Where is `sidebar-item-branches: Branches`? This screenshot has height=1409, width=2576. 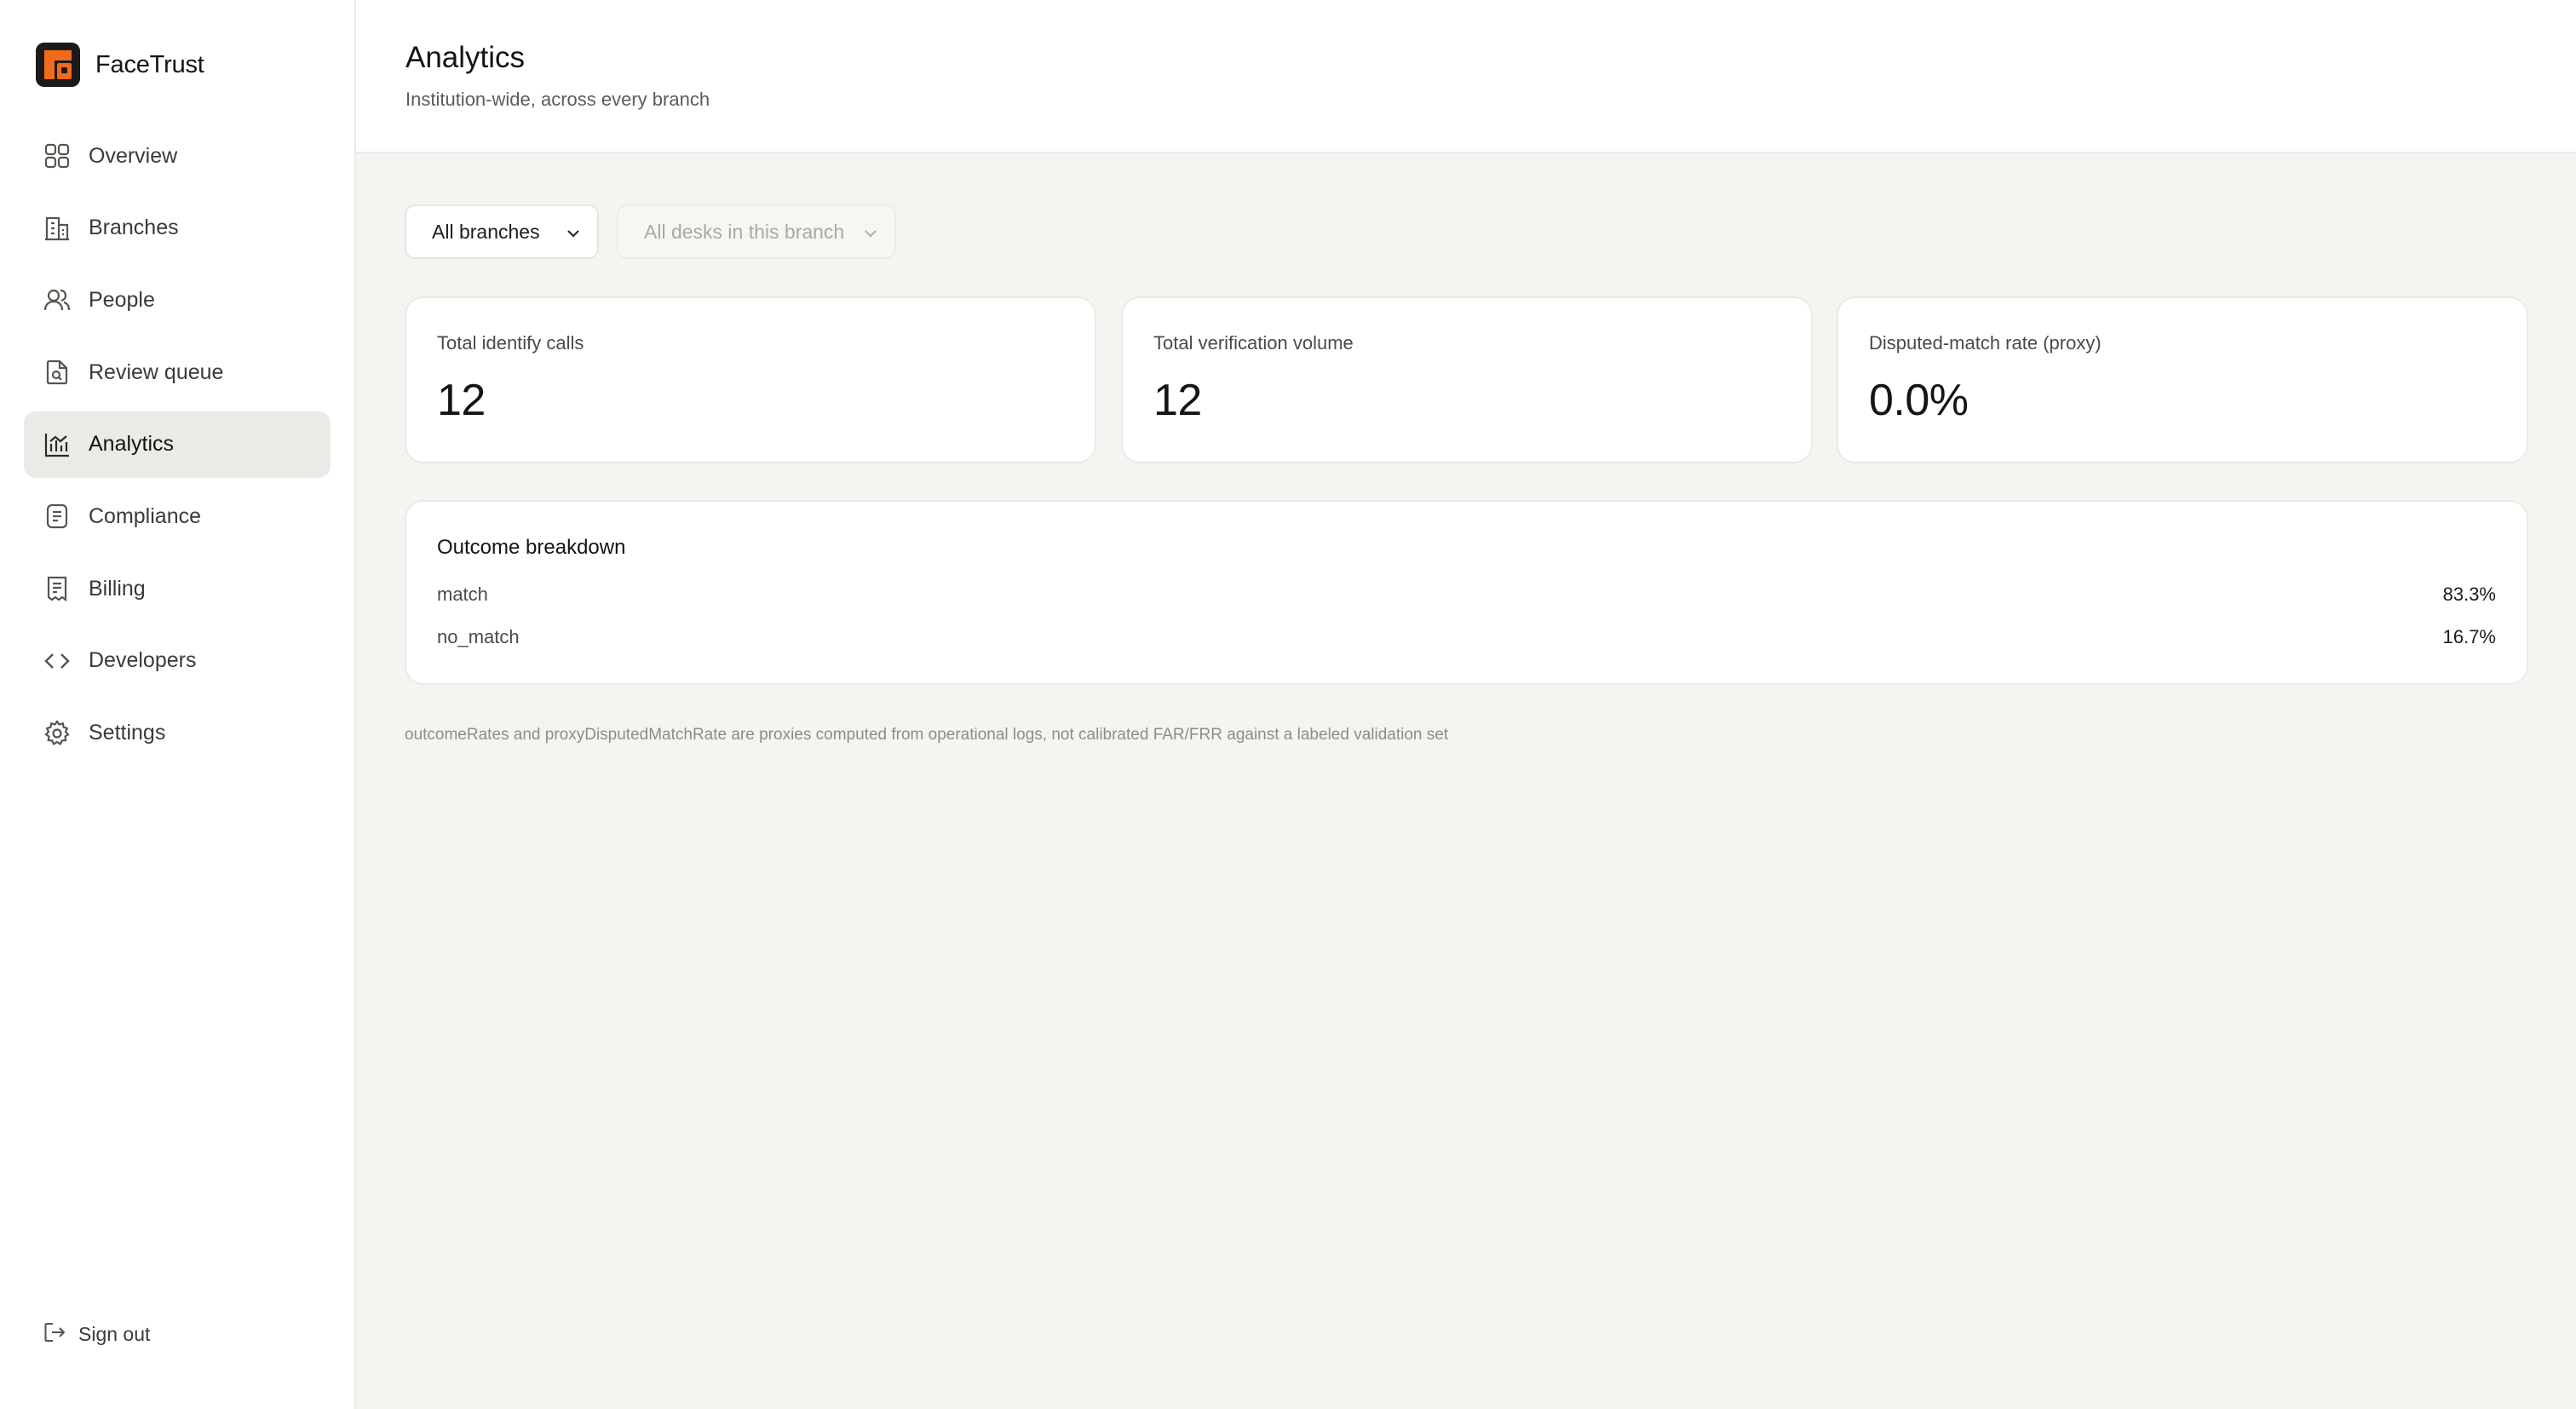
sidebar-item-branches: Branches is located at coordinates (177, 228).